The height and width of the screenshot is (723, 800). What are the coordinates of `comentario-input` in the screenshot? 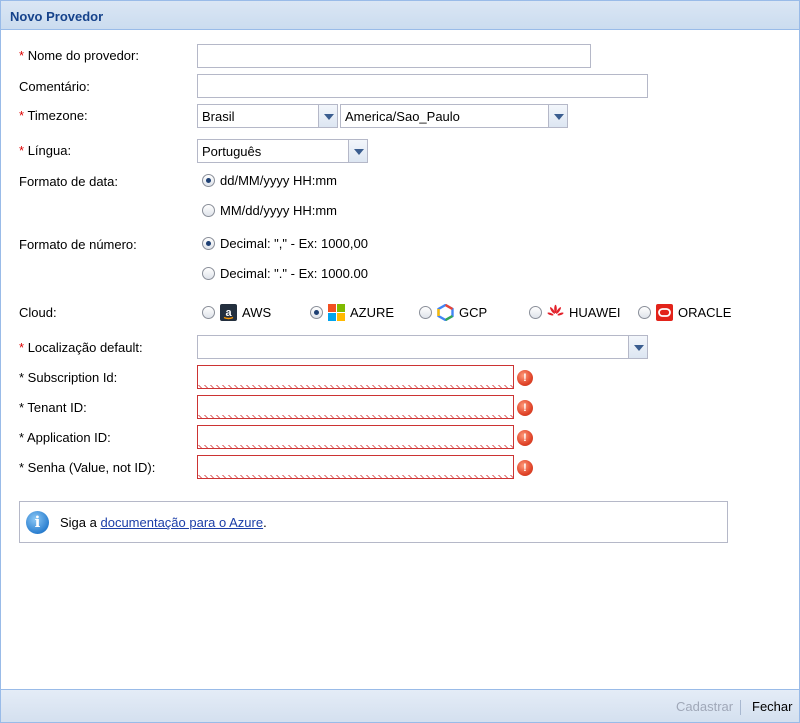 It's located at (422, 86).